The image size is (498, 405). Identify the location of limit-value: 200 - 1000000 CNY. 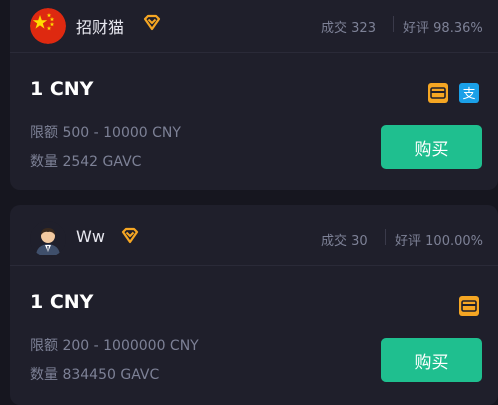
(130, 346).